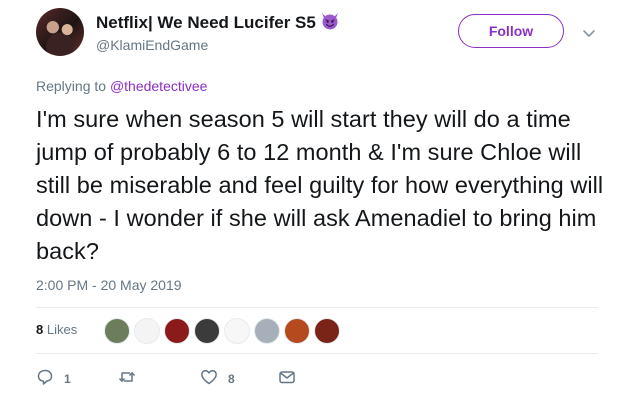 This screenshot has width=632, height=415. What do you see at coordinates (159, 86) in the screenshot?
I see `replying-to-mention: @thedetectivee` at bounding box center [159, 86].